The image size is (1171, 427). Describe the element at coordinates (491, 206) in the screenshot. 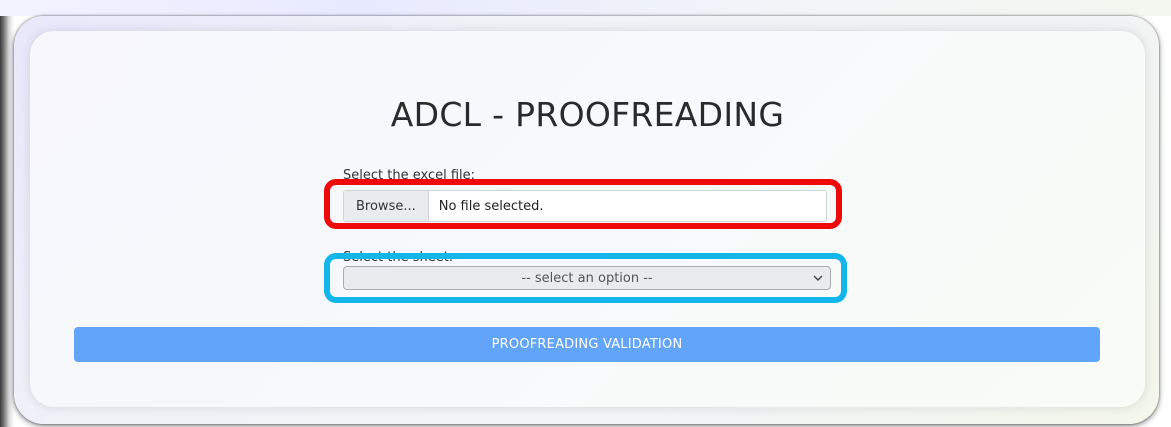

I see `file-status-text: No file selected.` at that location.